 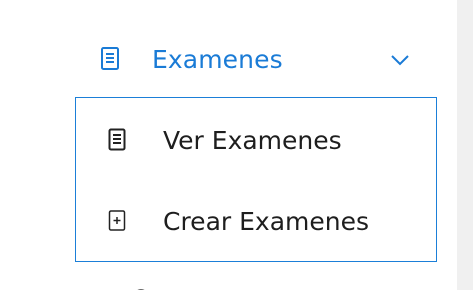 I want to click on partial-icon, so click(x=141, y=287).